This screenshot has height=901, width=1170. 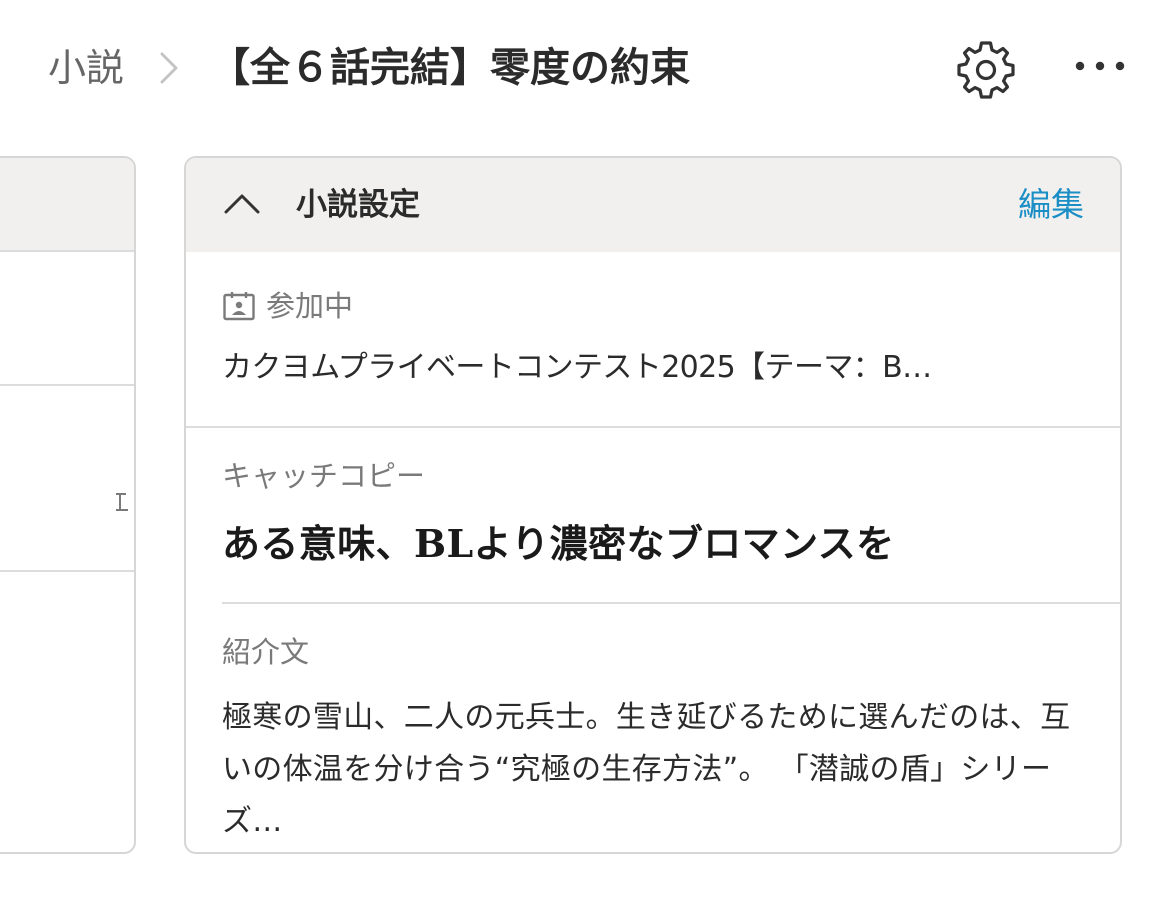 What do you see at coordinates (310, 306) in the screenshot?
I see `participation-label: 参加中` at bounding box center [310, 306].